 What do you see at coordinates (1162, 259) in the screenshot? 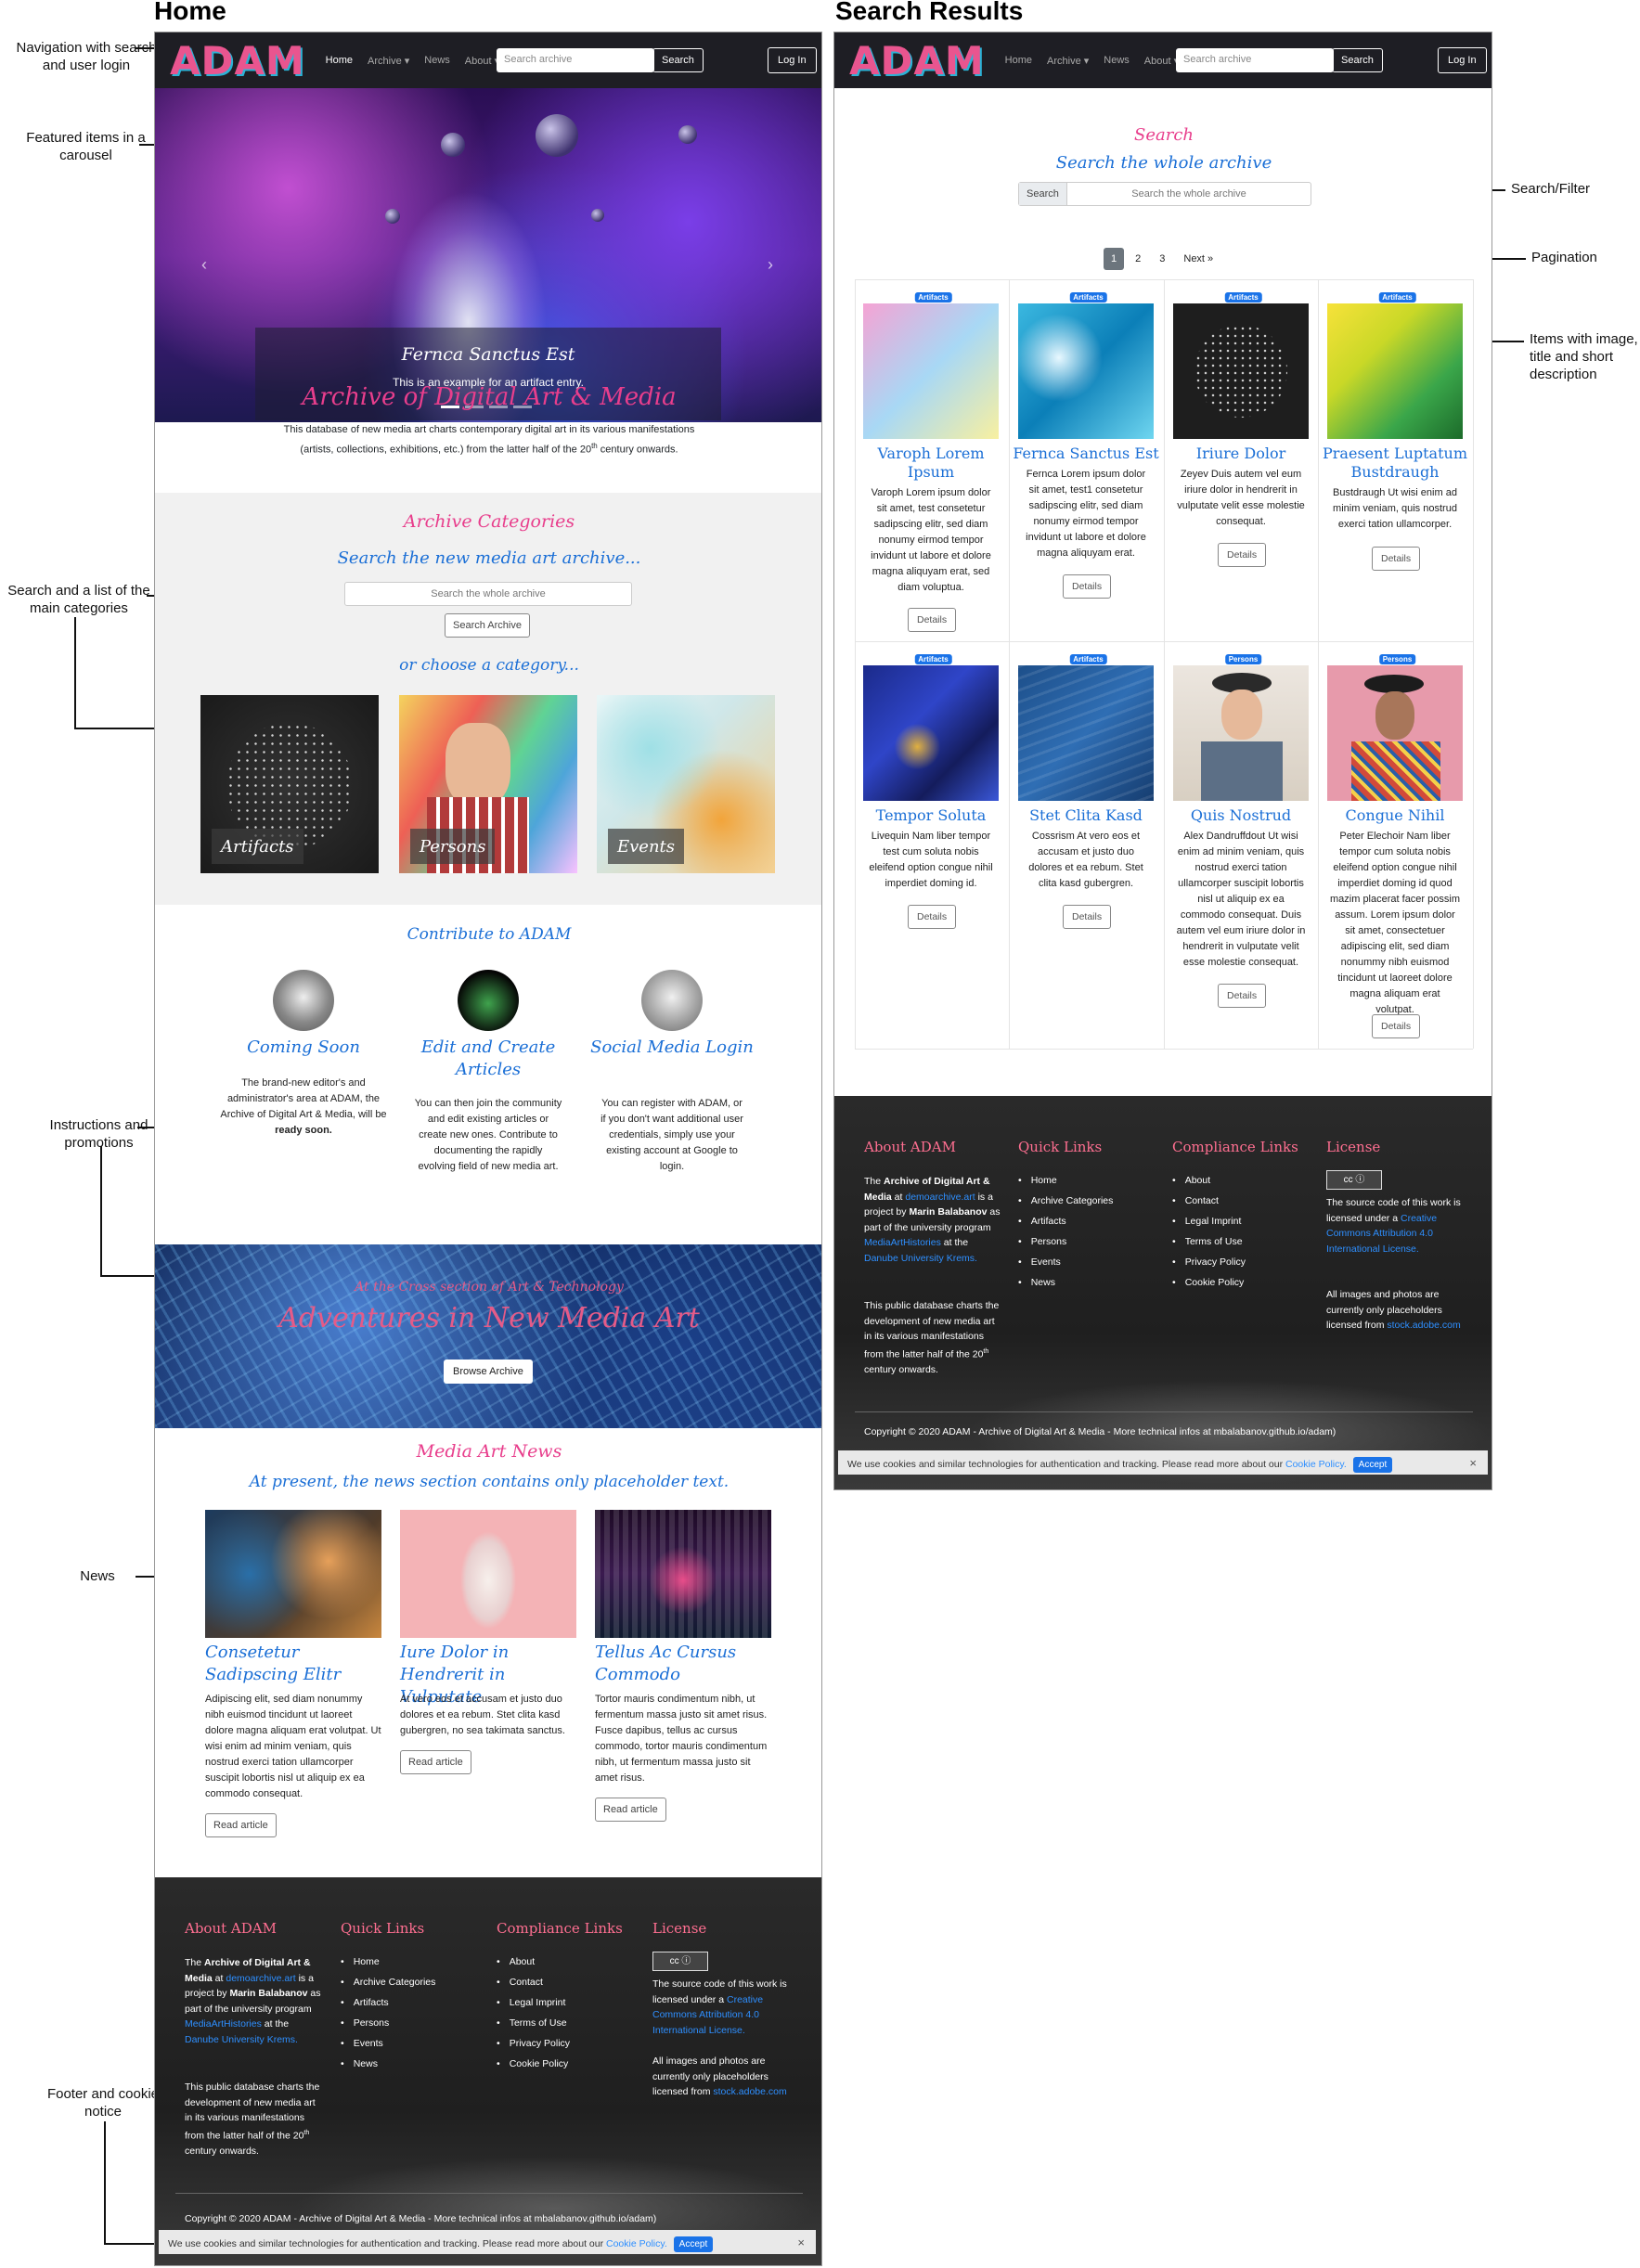
I see `page-3: 3` at bounding box center [1162, 259].